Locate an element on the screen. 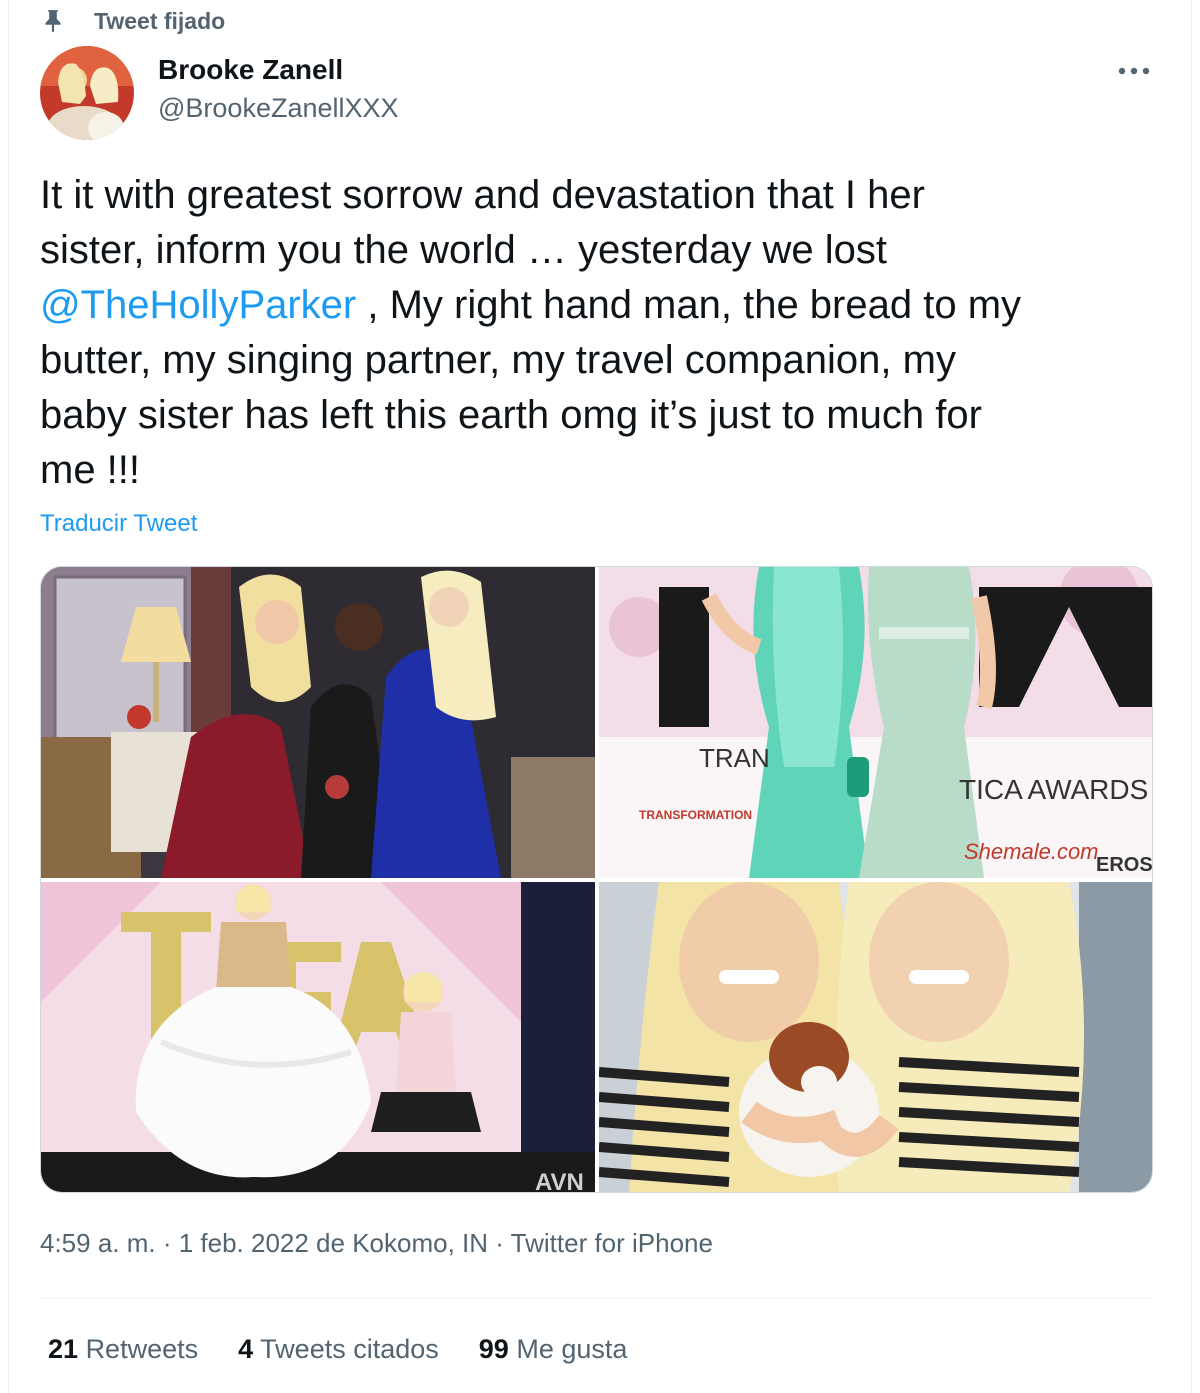 The height and width of the screenshot is (1393, 1200). watermark-text: AVN is located at coordinates (559, 1181).